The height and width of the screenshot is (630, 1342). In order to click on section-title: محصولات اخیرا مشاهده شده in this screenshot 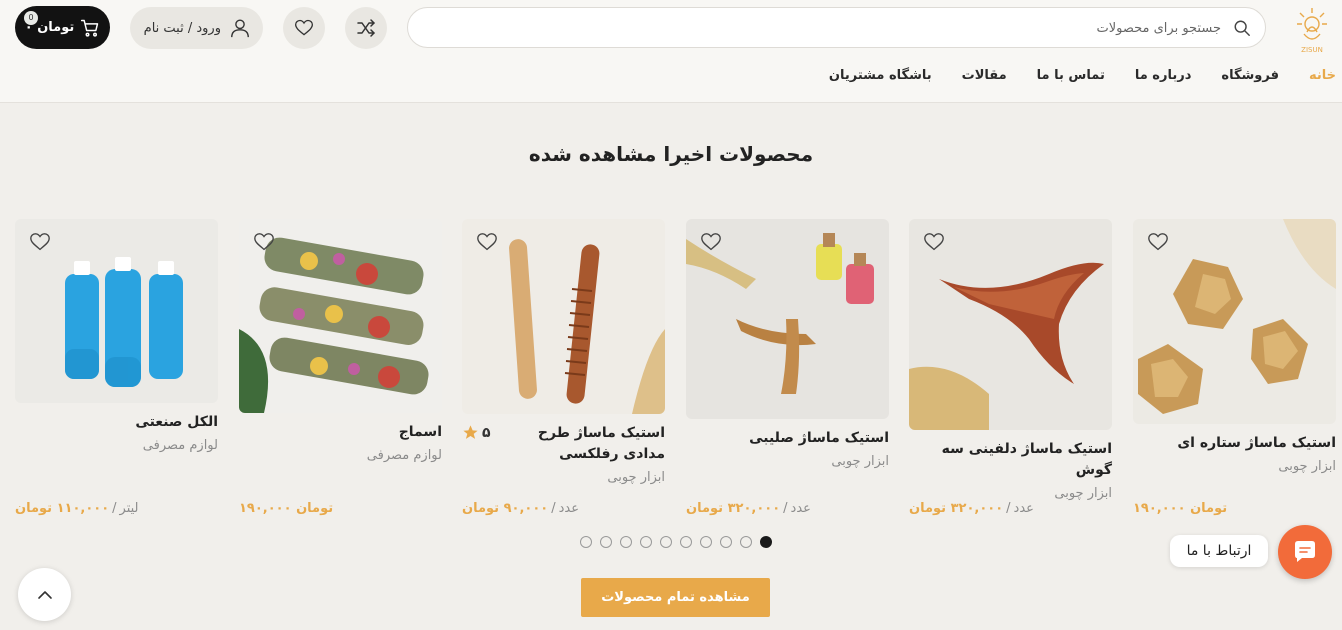, I will do `click(671, 154)`.